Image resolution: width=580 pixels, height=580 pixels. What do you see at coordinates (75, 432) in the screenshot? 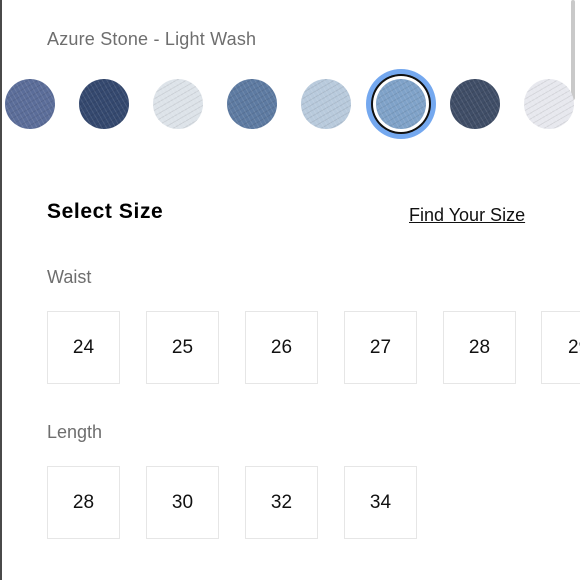
I see `length-label: Length` at bounding box center [75, 432].